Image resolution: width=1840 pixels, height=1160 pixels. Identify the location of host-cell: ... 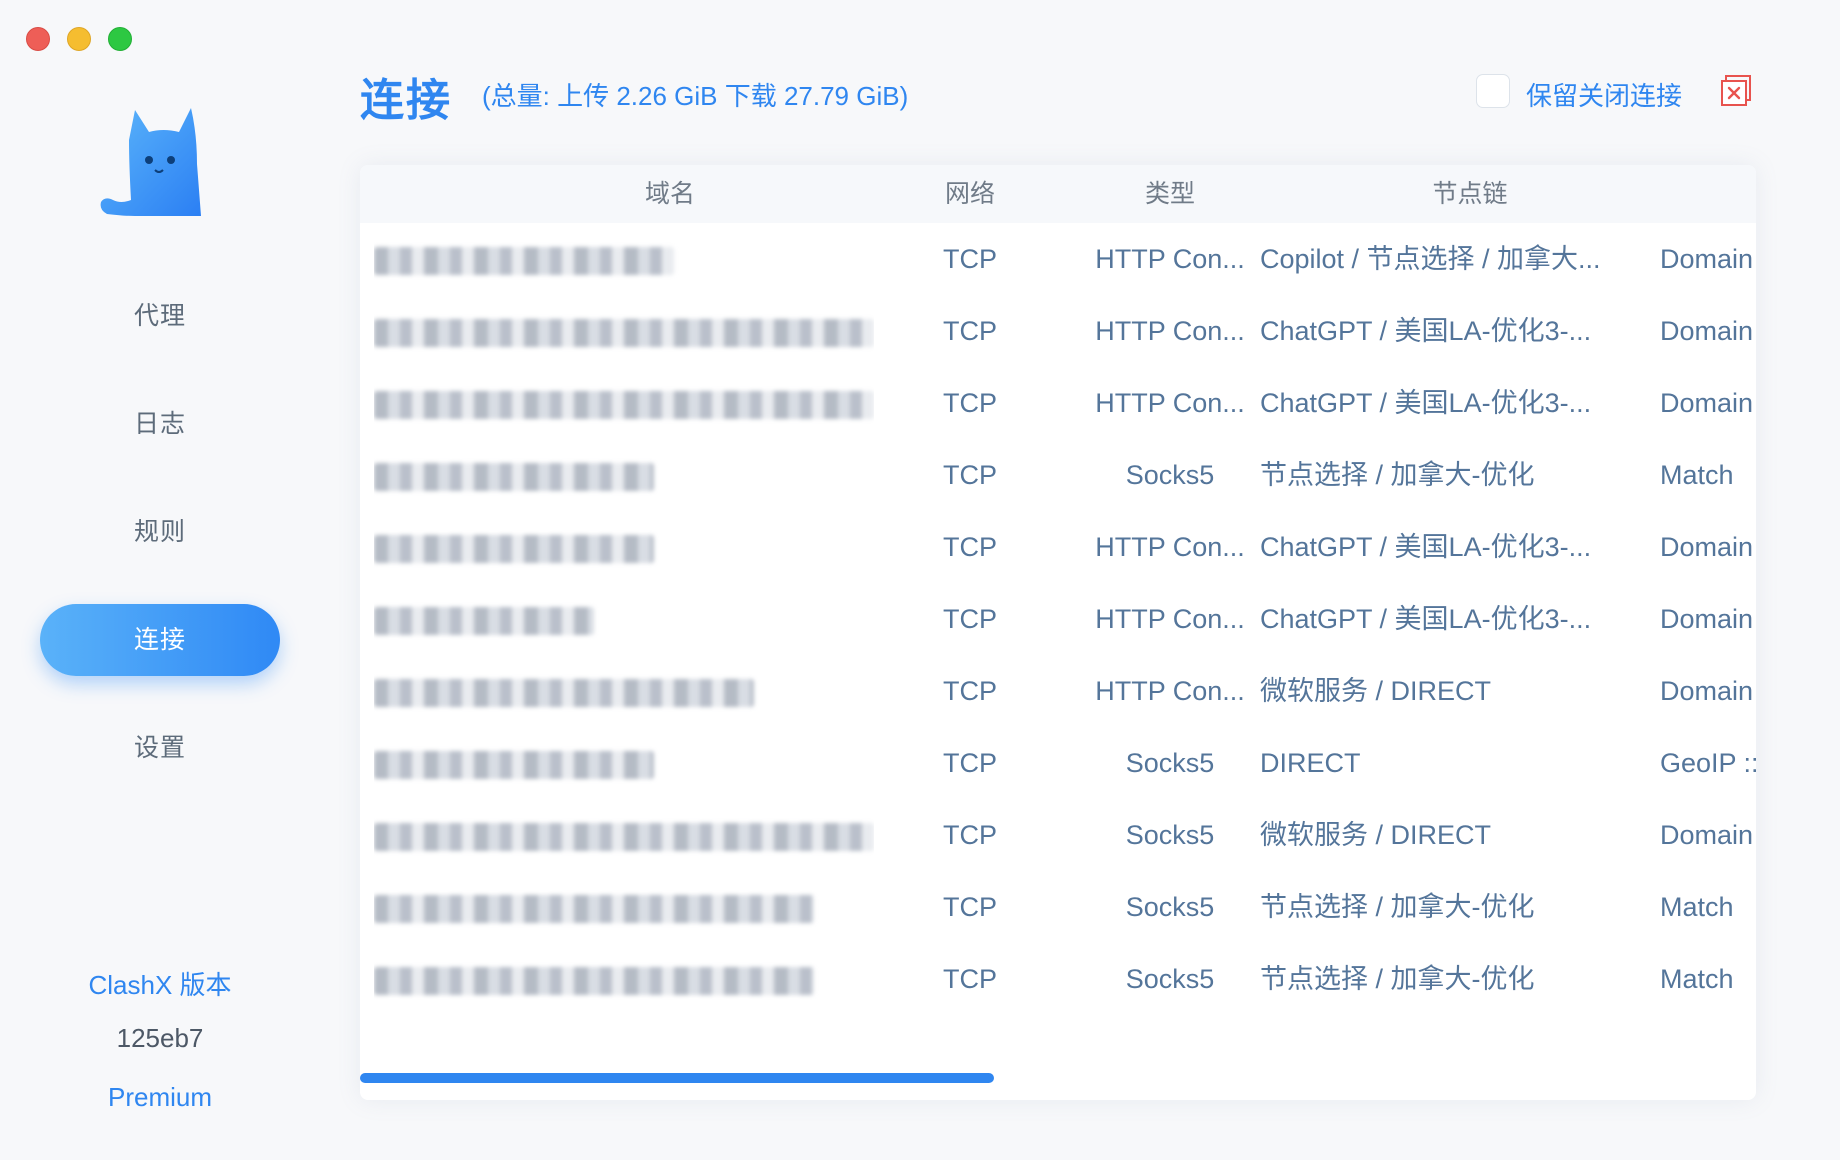
(624, 835).